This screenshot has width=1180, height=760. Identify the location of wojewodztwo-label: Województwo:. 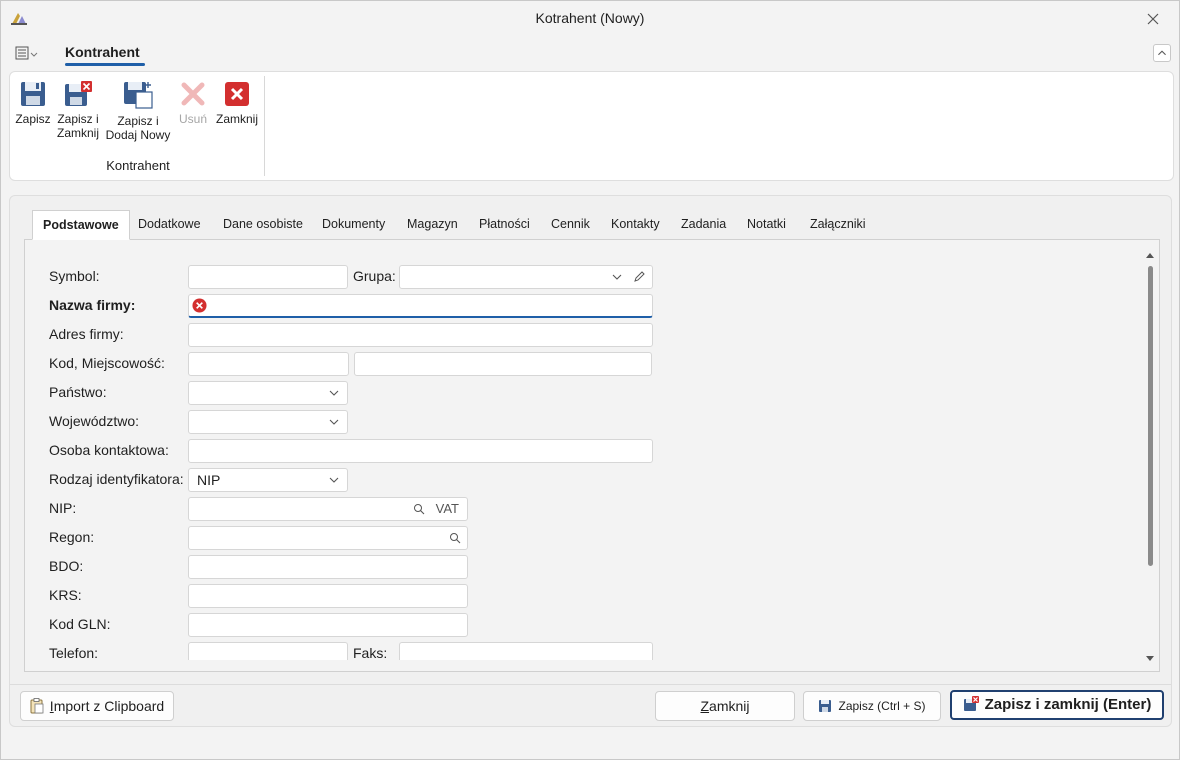
(94, 421).